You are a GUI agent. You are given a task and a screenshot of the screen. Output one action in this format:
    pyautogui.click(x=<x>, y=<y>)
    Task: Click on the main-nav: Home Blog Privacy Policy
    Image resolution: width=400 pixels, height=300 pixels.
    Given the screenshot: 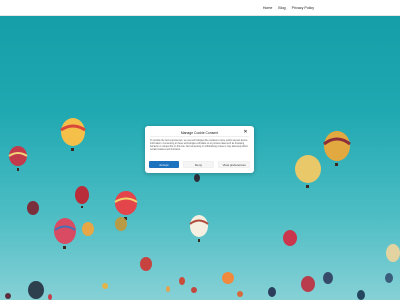 What is the action you would take?
    pyautogui.click(x=288, y=8)
    